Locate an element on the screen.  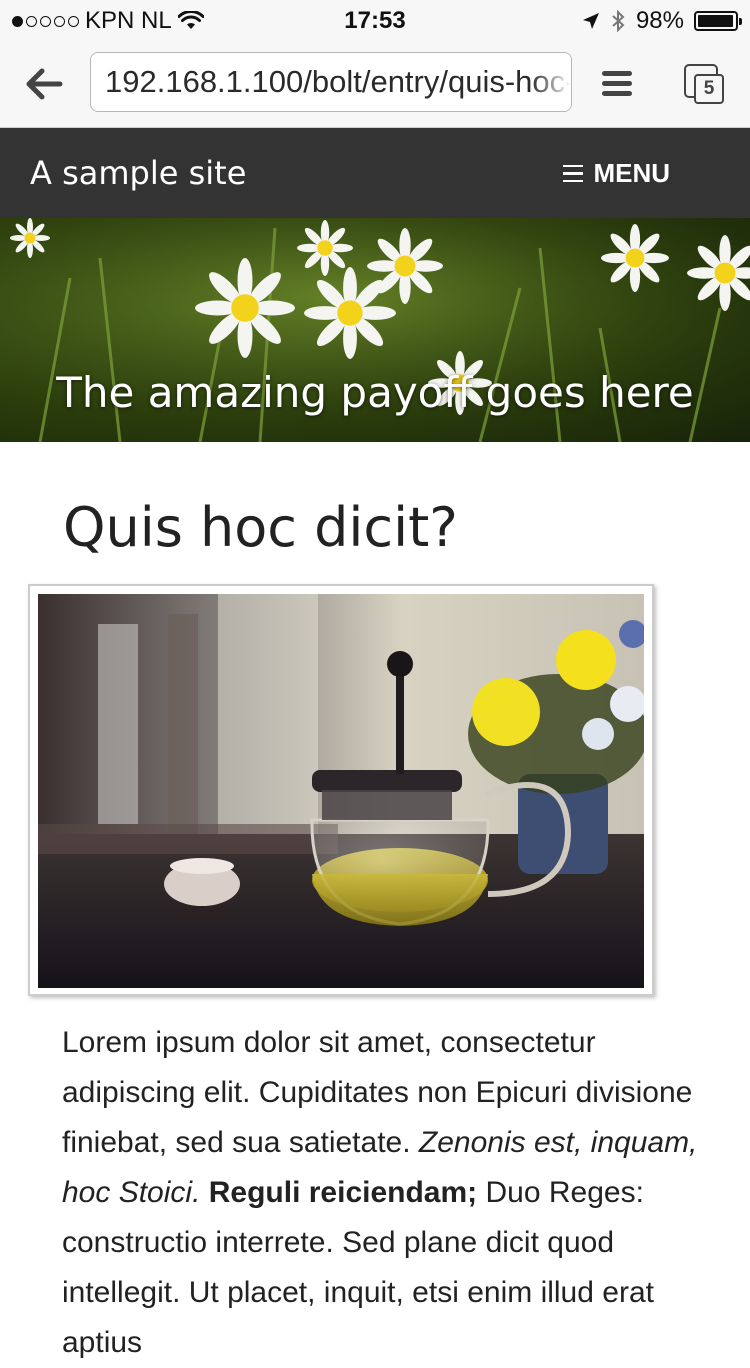
status-bar: KPN NL 17:53 98% is located at coordinates (375, 20).